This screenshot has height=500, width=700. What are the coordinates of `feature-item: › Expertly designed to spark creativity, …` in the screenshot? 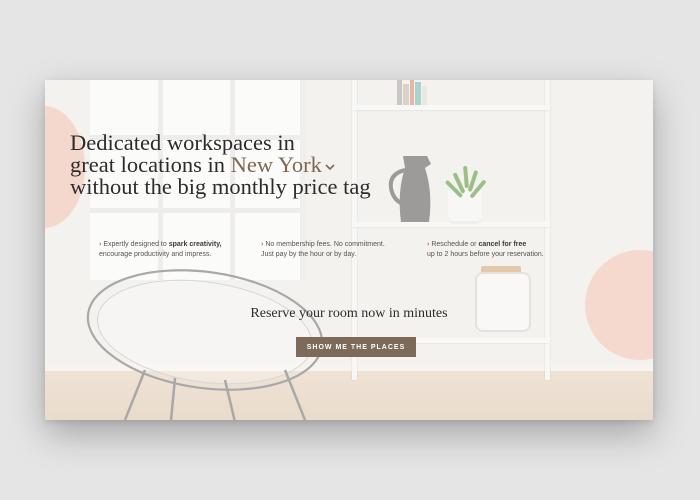 It's located at (160, 250).